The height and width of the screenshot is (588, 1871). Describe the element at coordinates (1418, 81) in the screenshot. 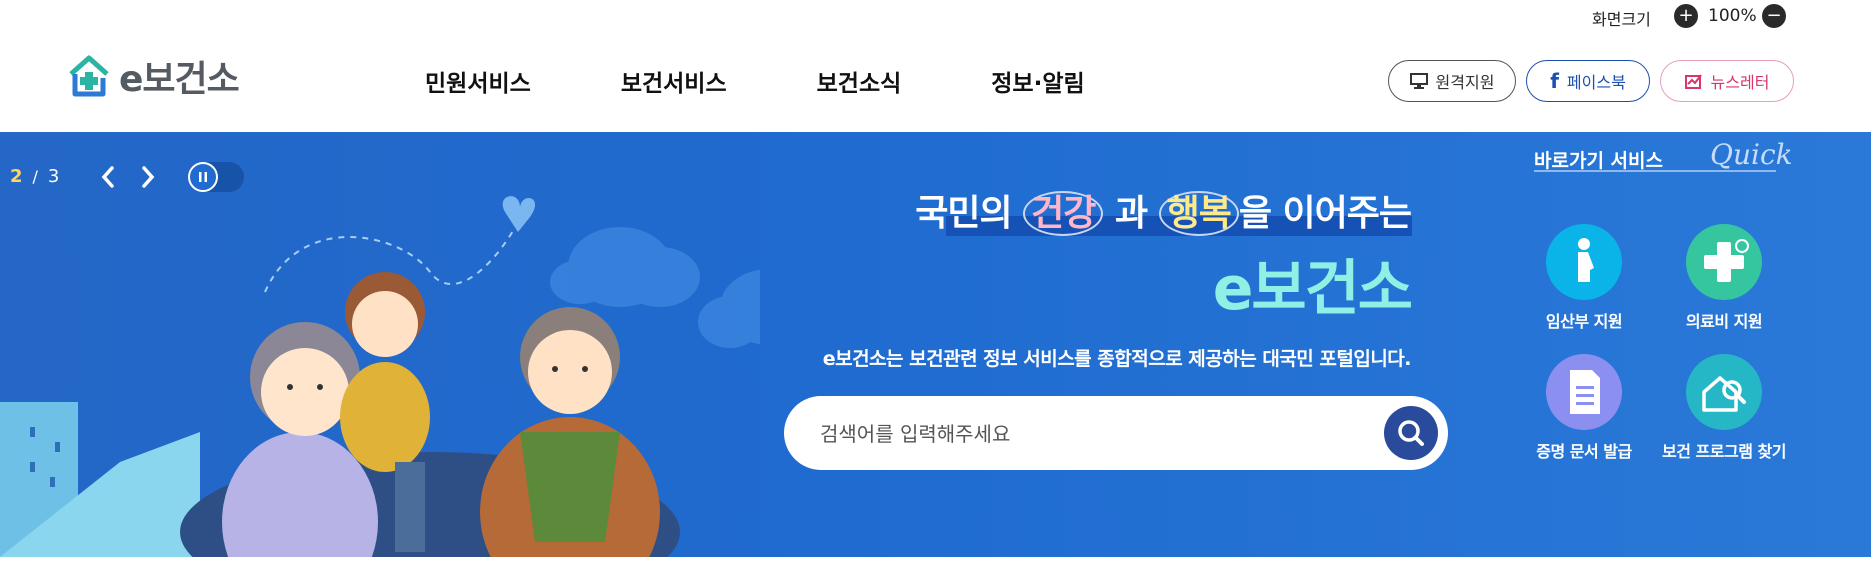

I see `monitor-icon` at that location.